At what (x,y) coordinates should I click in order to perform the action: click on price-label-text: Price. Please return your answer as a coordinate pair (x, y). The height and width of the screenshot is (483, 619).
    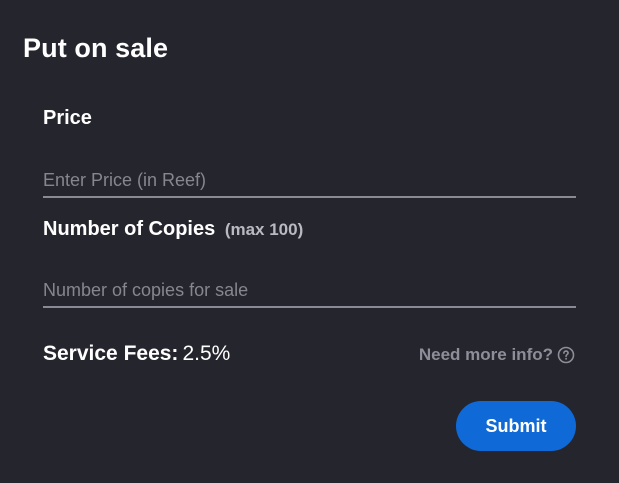
    Looking at the image, I should click on (67, 118).